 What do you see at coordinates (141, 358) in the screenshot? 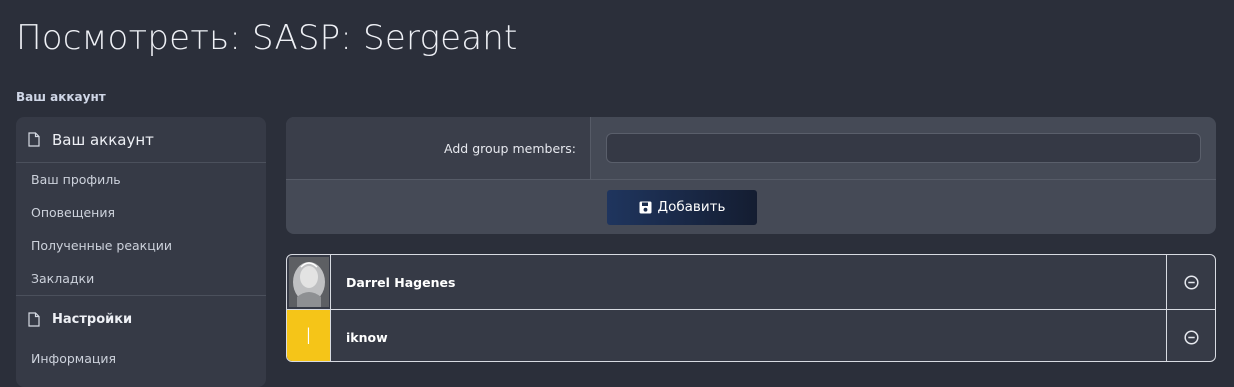
I see `sidebar-item-information: Информация` at bounding box center [141, 358].